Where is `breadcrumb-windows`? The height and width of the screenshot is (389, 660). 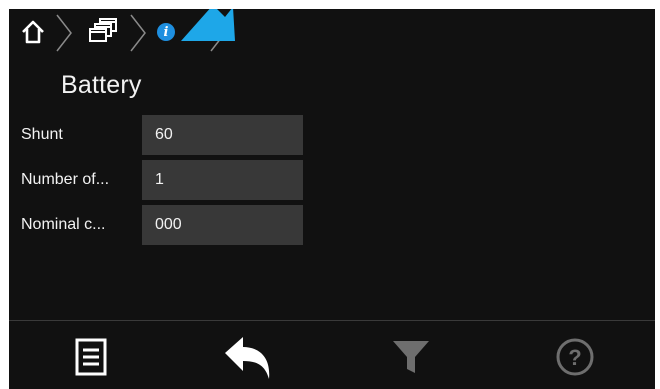 breadcrumb-windows is located at coordinates (103, 32).